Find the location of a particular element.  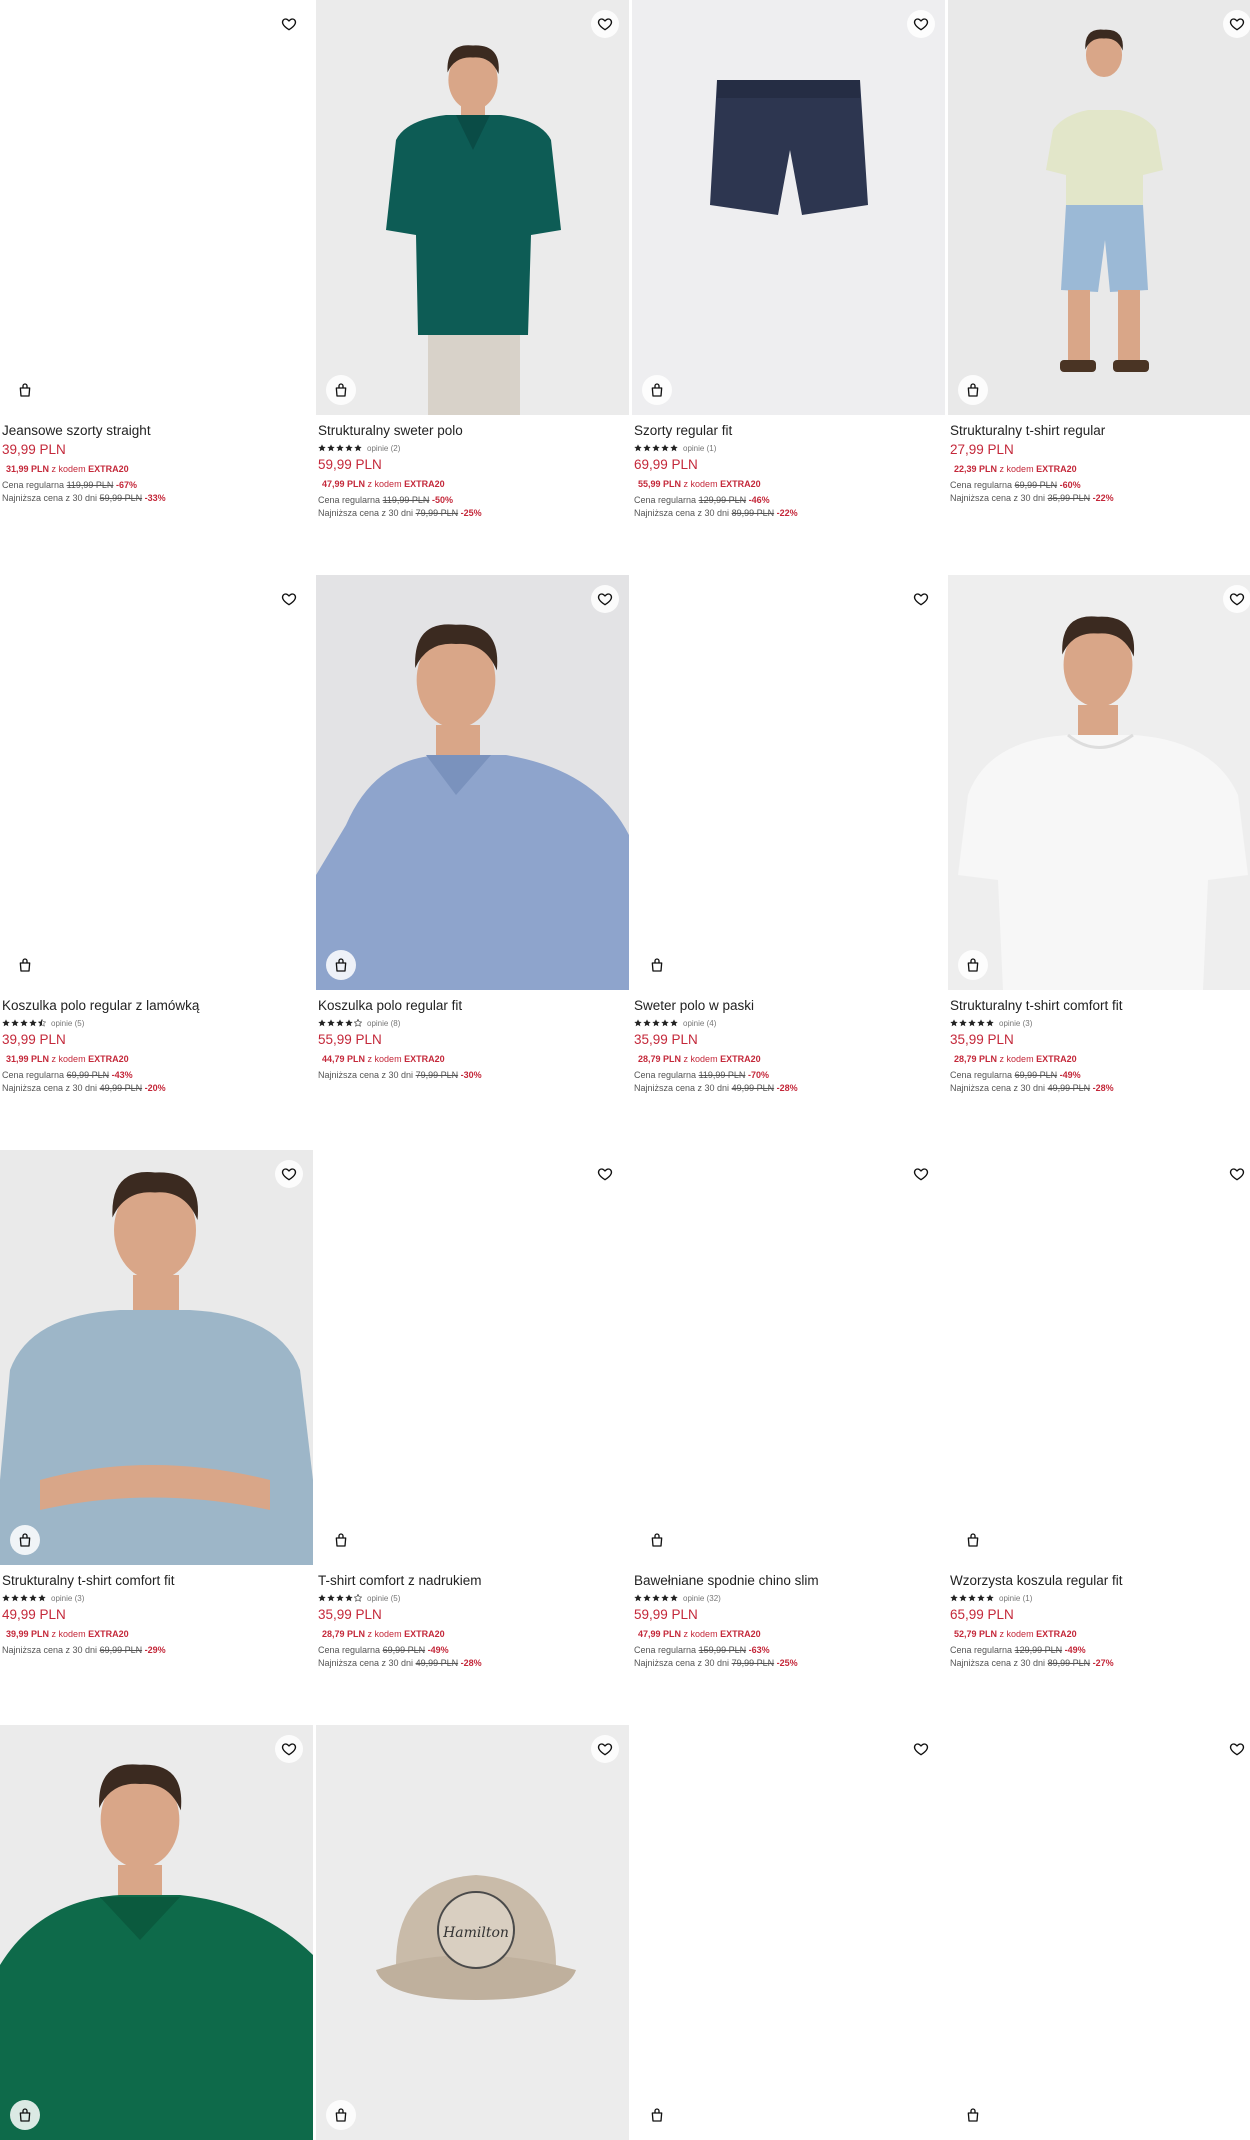

product-name: T-shirt comfort z nadrukiem is located at coordinates (473, 1581).